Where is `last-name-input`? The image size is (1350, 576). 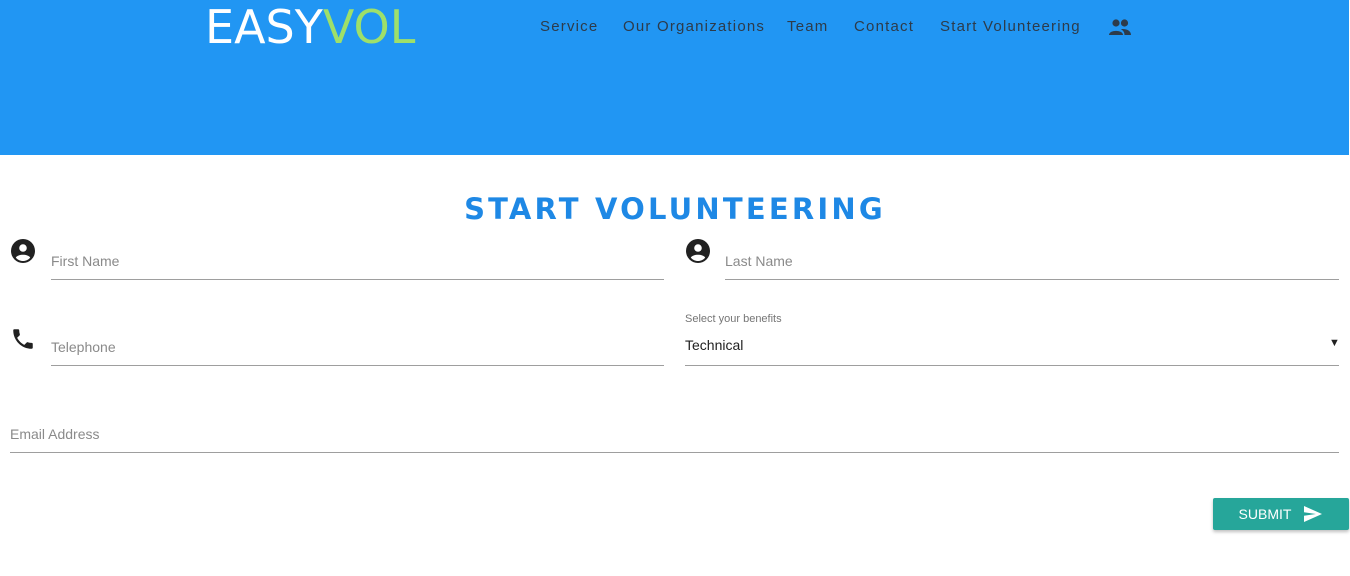 last-name-input is located at coordinates (1032, 261).